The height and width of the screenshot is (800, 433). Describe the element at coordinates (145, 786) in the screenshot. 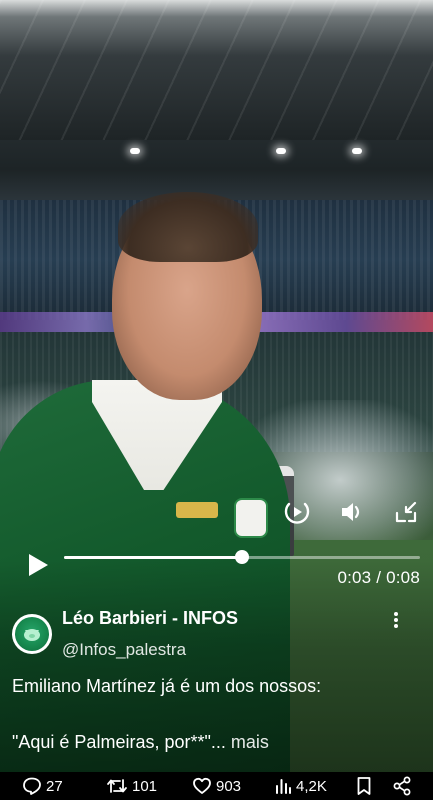

I see `repost-count: 101` at that location.